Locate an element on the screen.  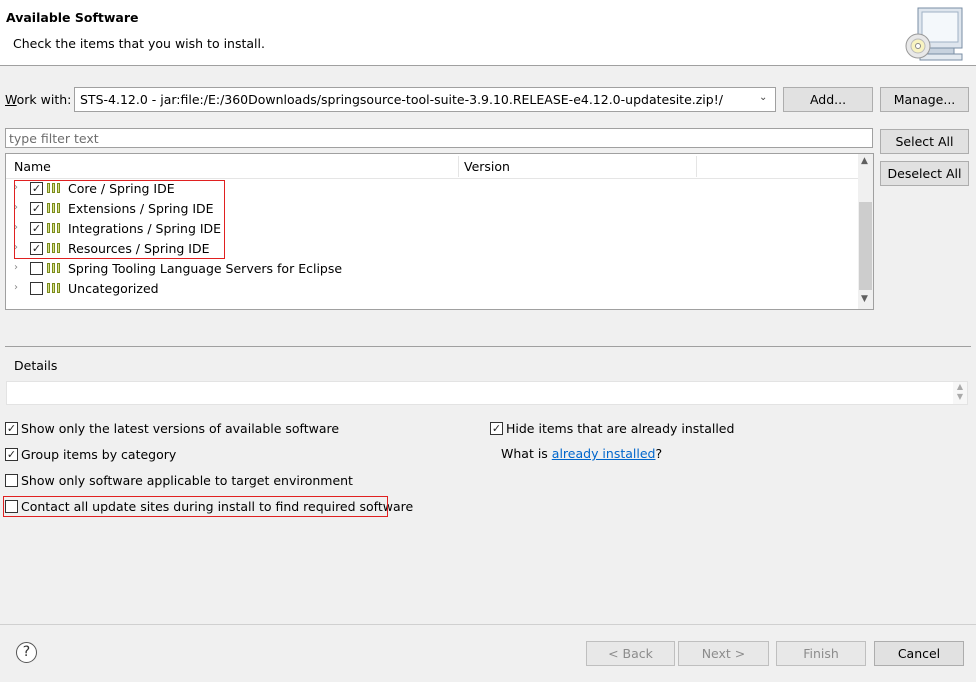
what-is-installed-text: What is already installed? is located at coordinates (581, 453).